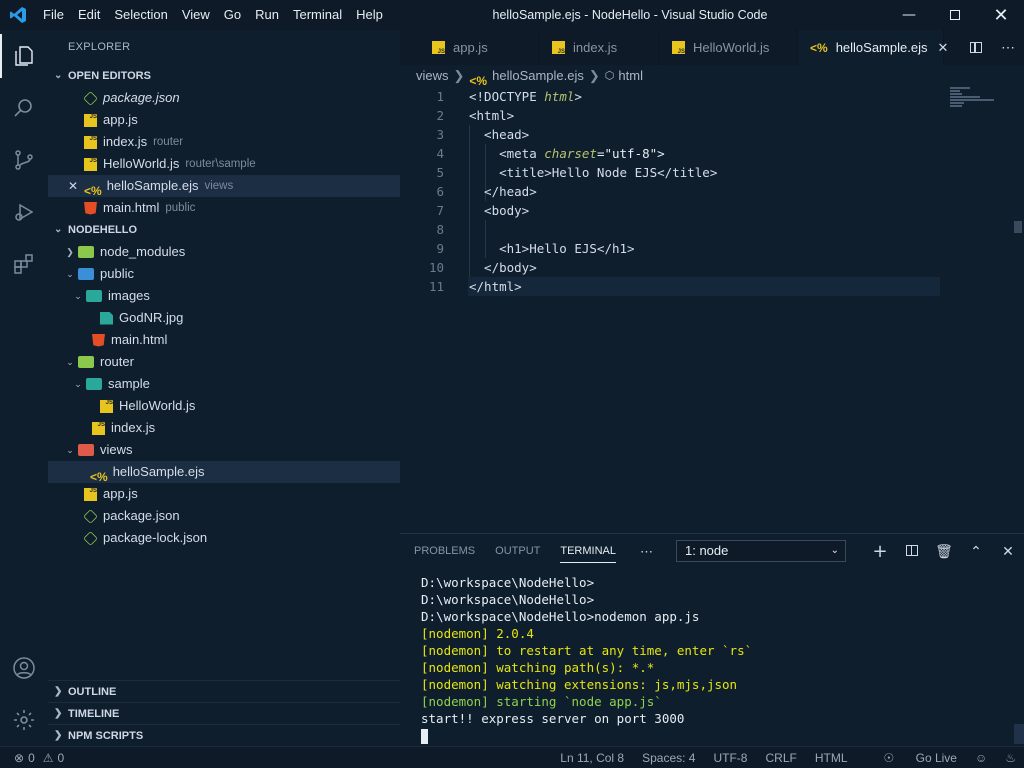 Image resolution: width=1024 pixels, height=768 pixels. Describe the element at coordinates (440, 229) in the screenshot. I see `line-number: 8` at that location.